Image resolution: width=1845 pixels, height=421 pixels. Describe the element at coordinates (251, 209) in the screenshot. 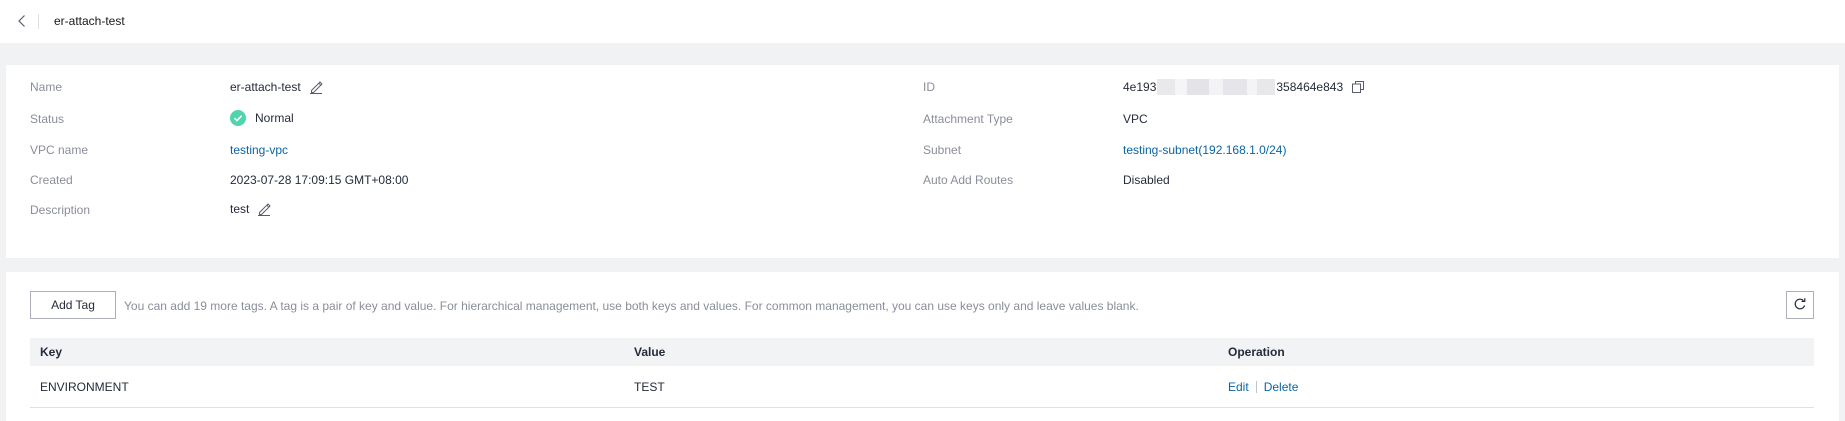

I see `description-field: test` at that location.